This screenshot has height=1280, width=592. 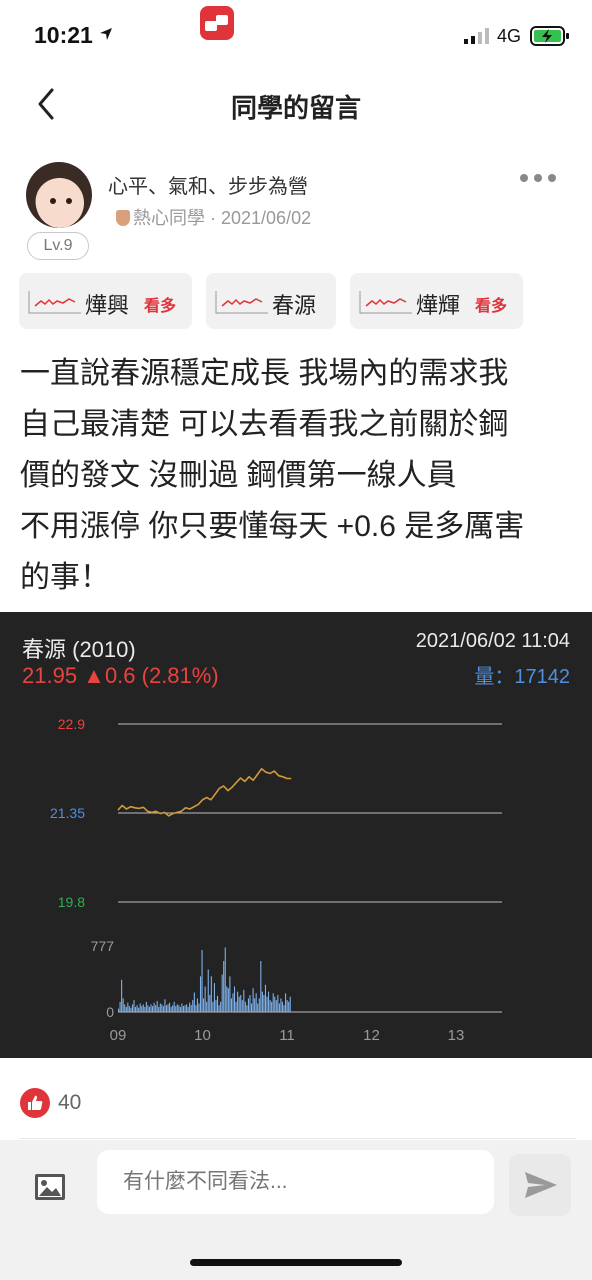 I want to click on post-date: 2021/06/02, so click(x=266, y=218).